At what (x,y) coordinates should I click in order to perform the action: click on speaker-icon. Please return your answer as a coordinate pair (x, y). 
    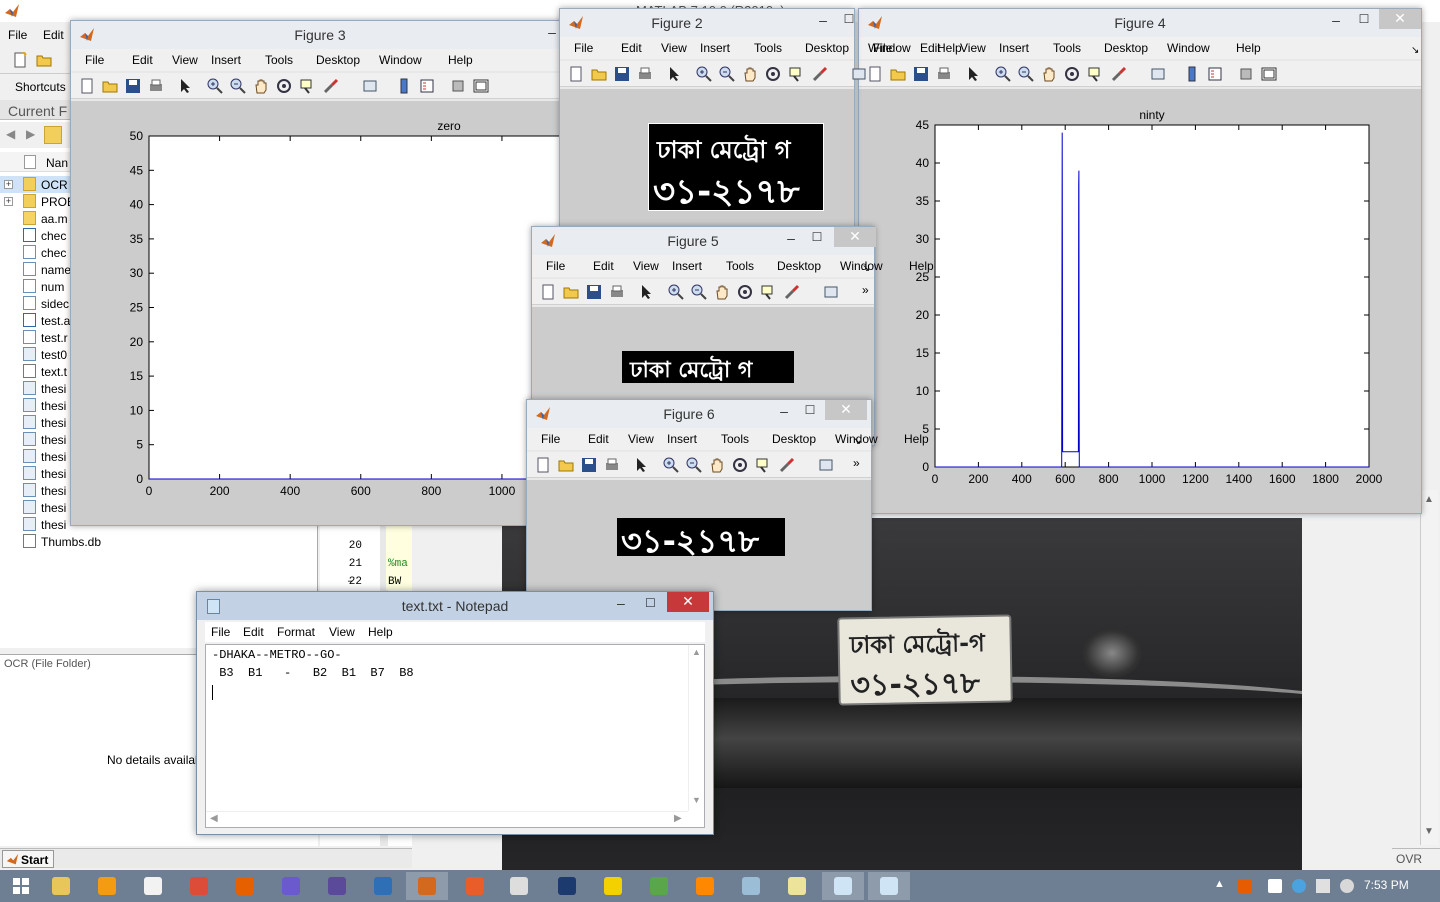
    Looking at the image, I should click on (1347, 886).